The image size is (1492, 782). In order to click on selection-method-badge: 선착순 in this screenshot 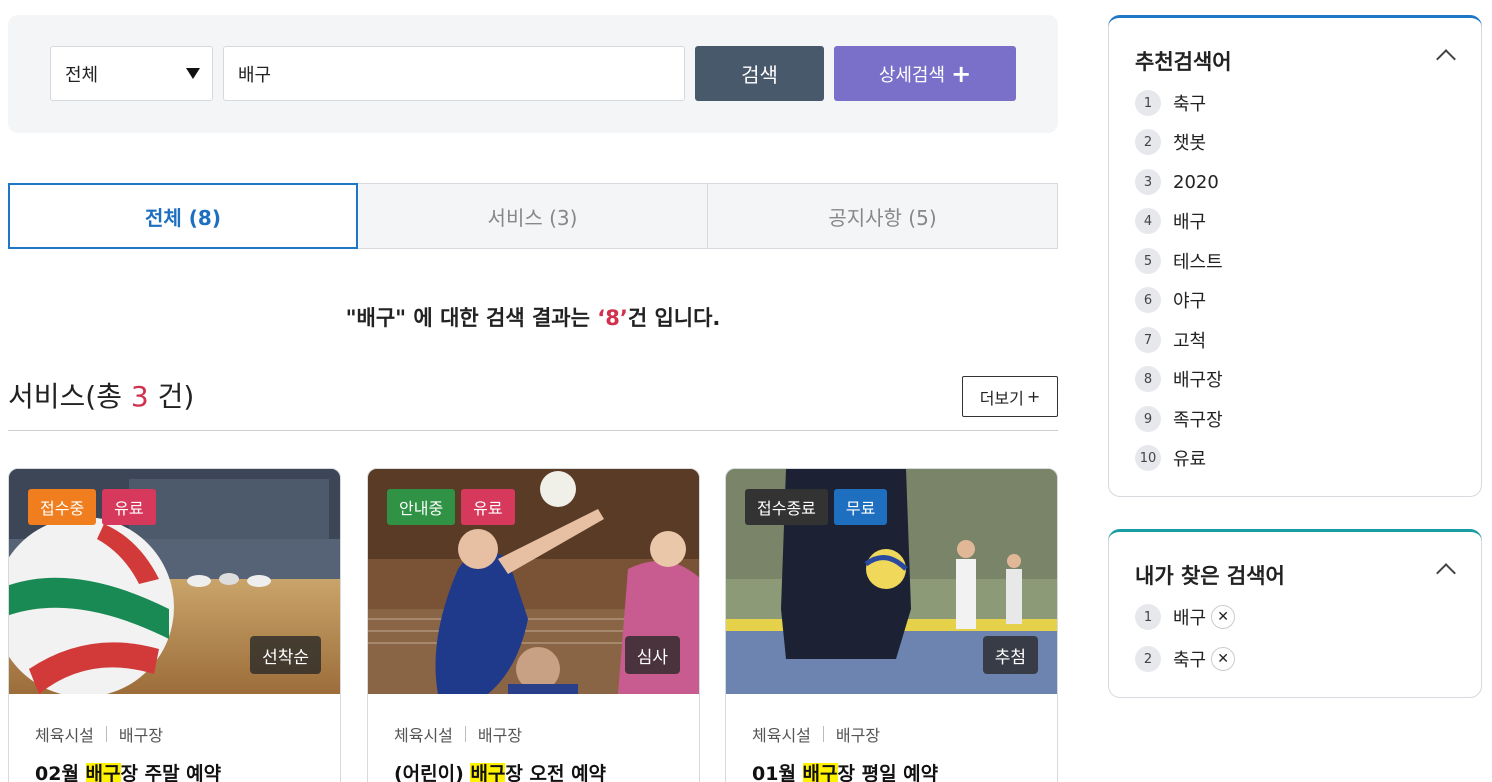, I will do `click(285, 655)`.